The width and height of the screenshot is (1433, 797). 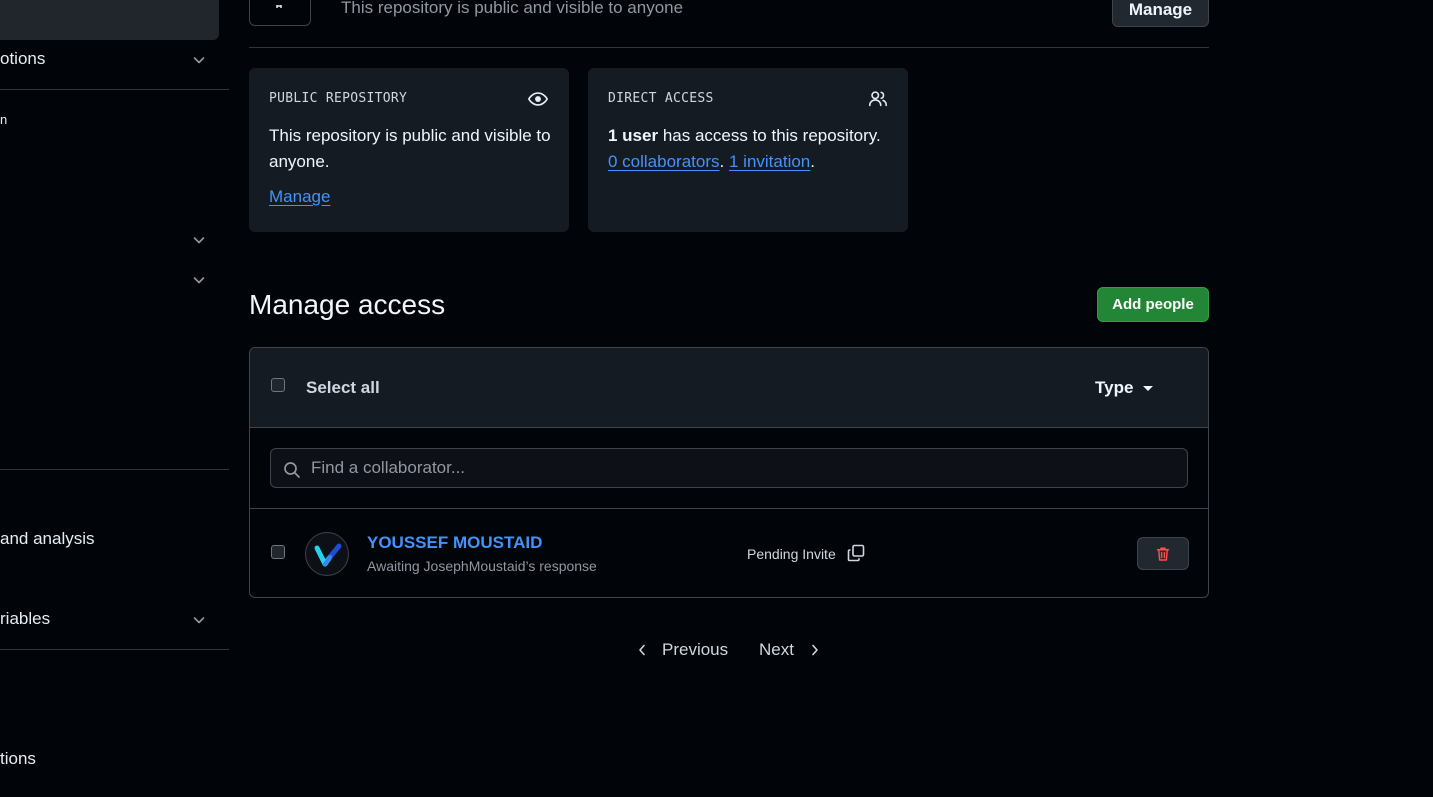 What do you see at coordinates (878, 99) in the screenshot?
I see `people-icon` at bounding box center [878, 99].